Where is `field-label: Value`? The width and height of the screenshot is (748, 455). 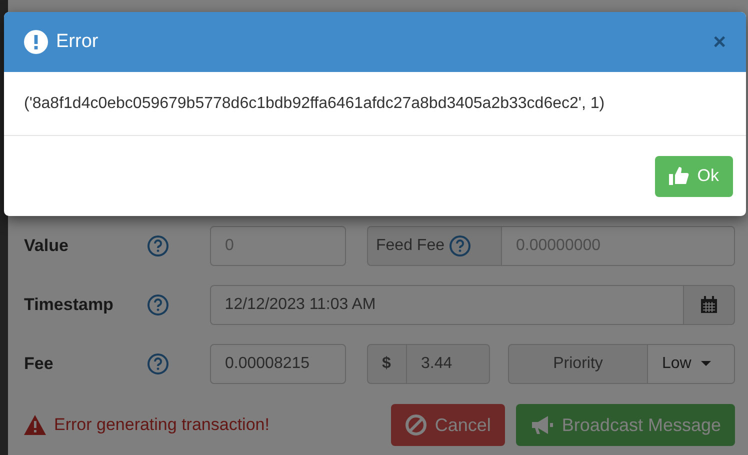 field-label: Value is located at coordinates (47, 246).